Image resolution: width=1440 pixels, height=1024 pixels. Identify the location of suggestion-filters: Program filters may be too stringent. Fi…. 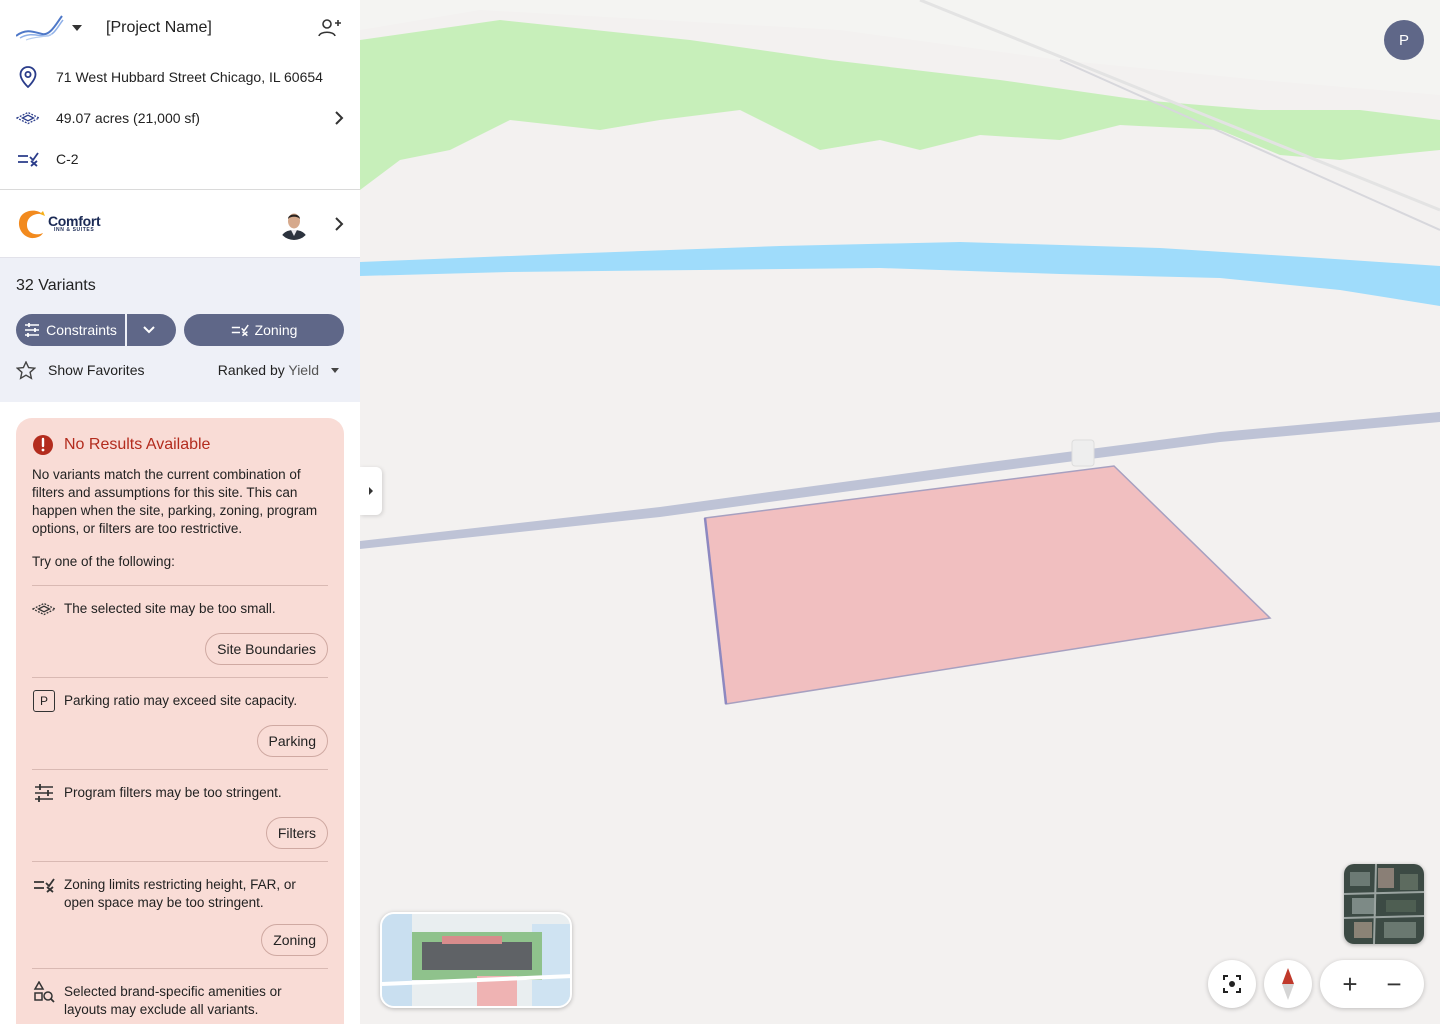
(180, 816).